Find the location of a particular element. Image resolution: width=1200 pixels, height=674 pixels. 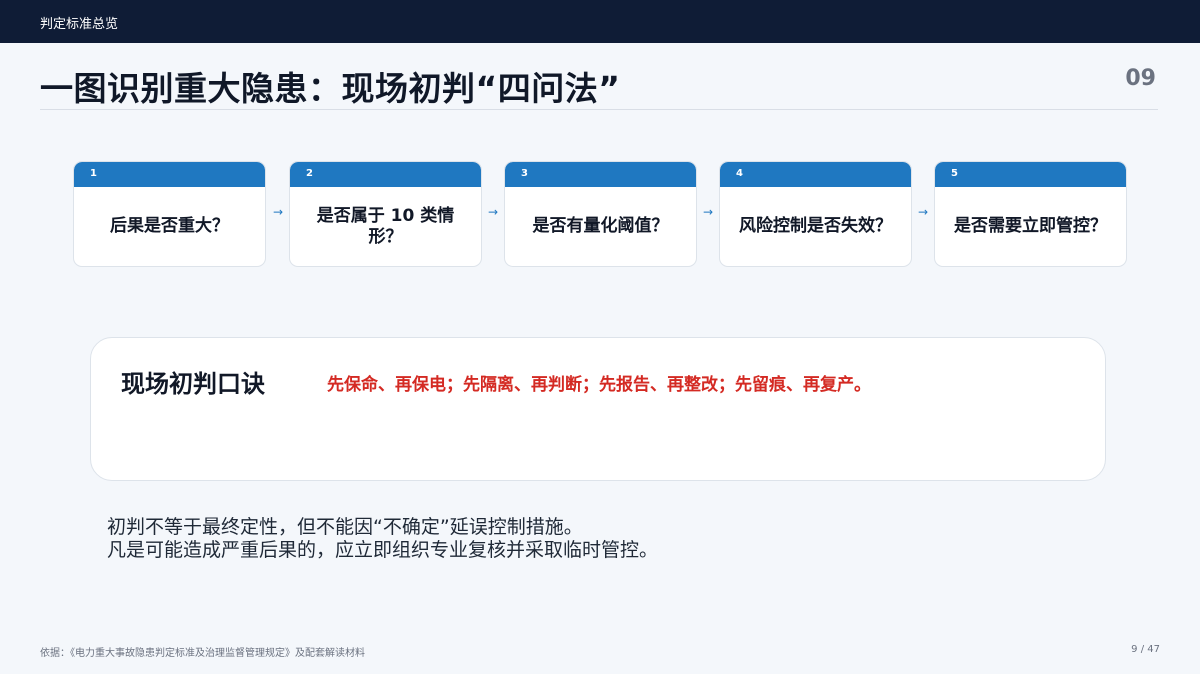

step-question: 风险控制是否失效？ is located at coordinates (815, 226).